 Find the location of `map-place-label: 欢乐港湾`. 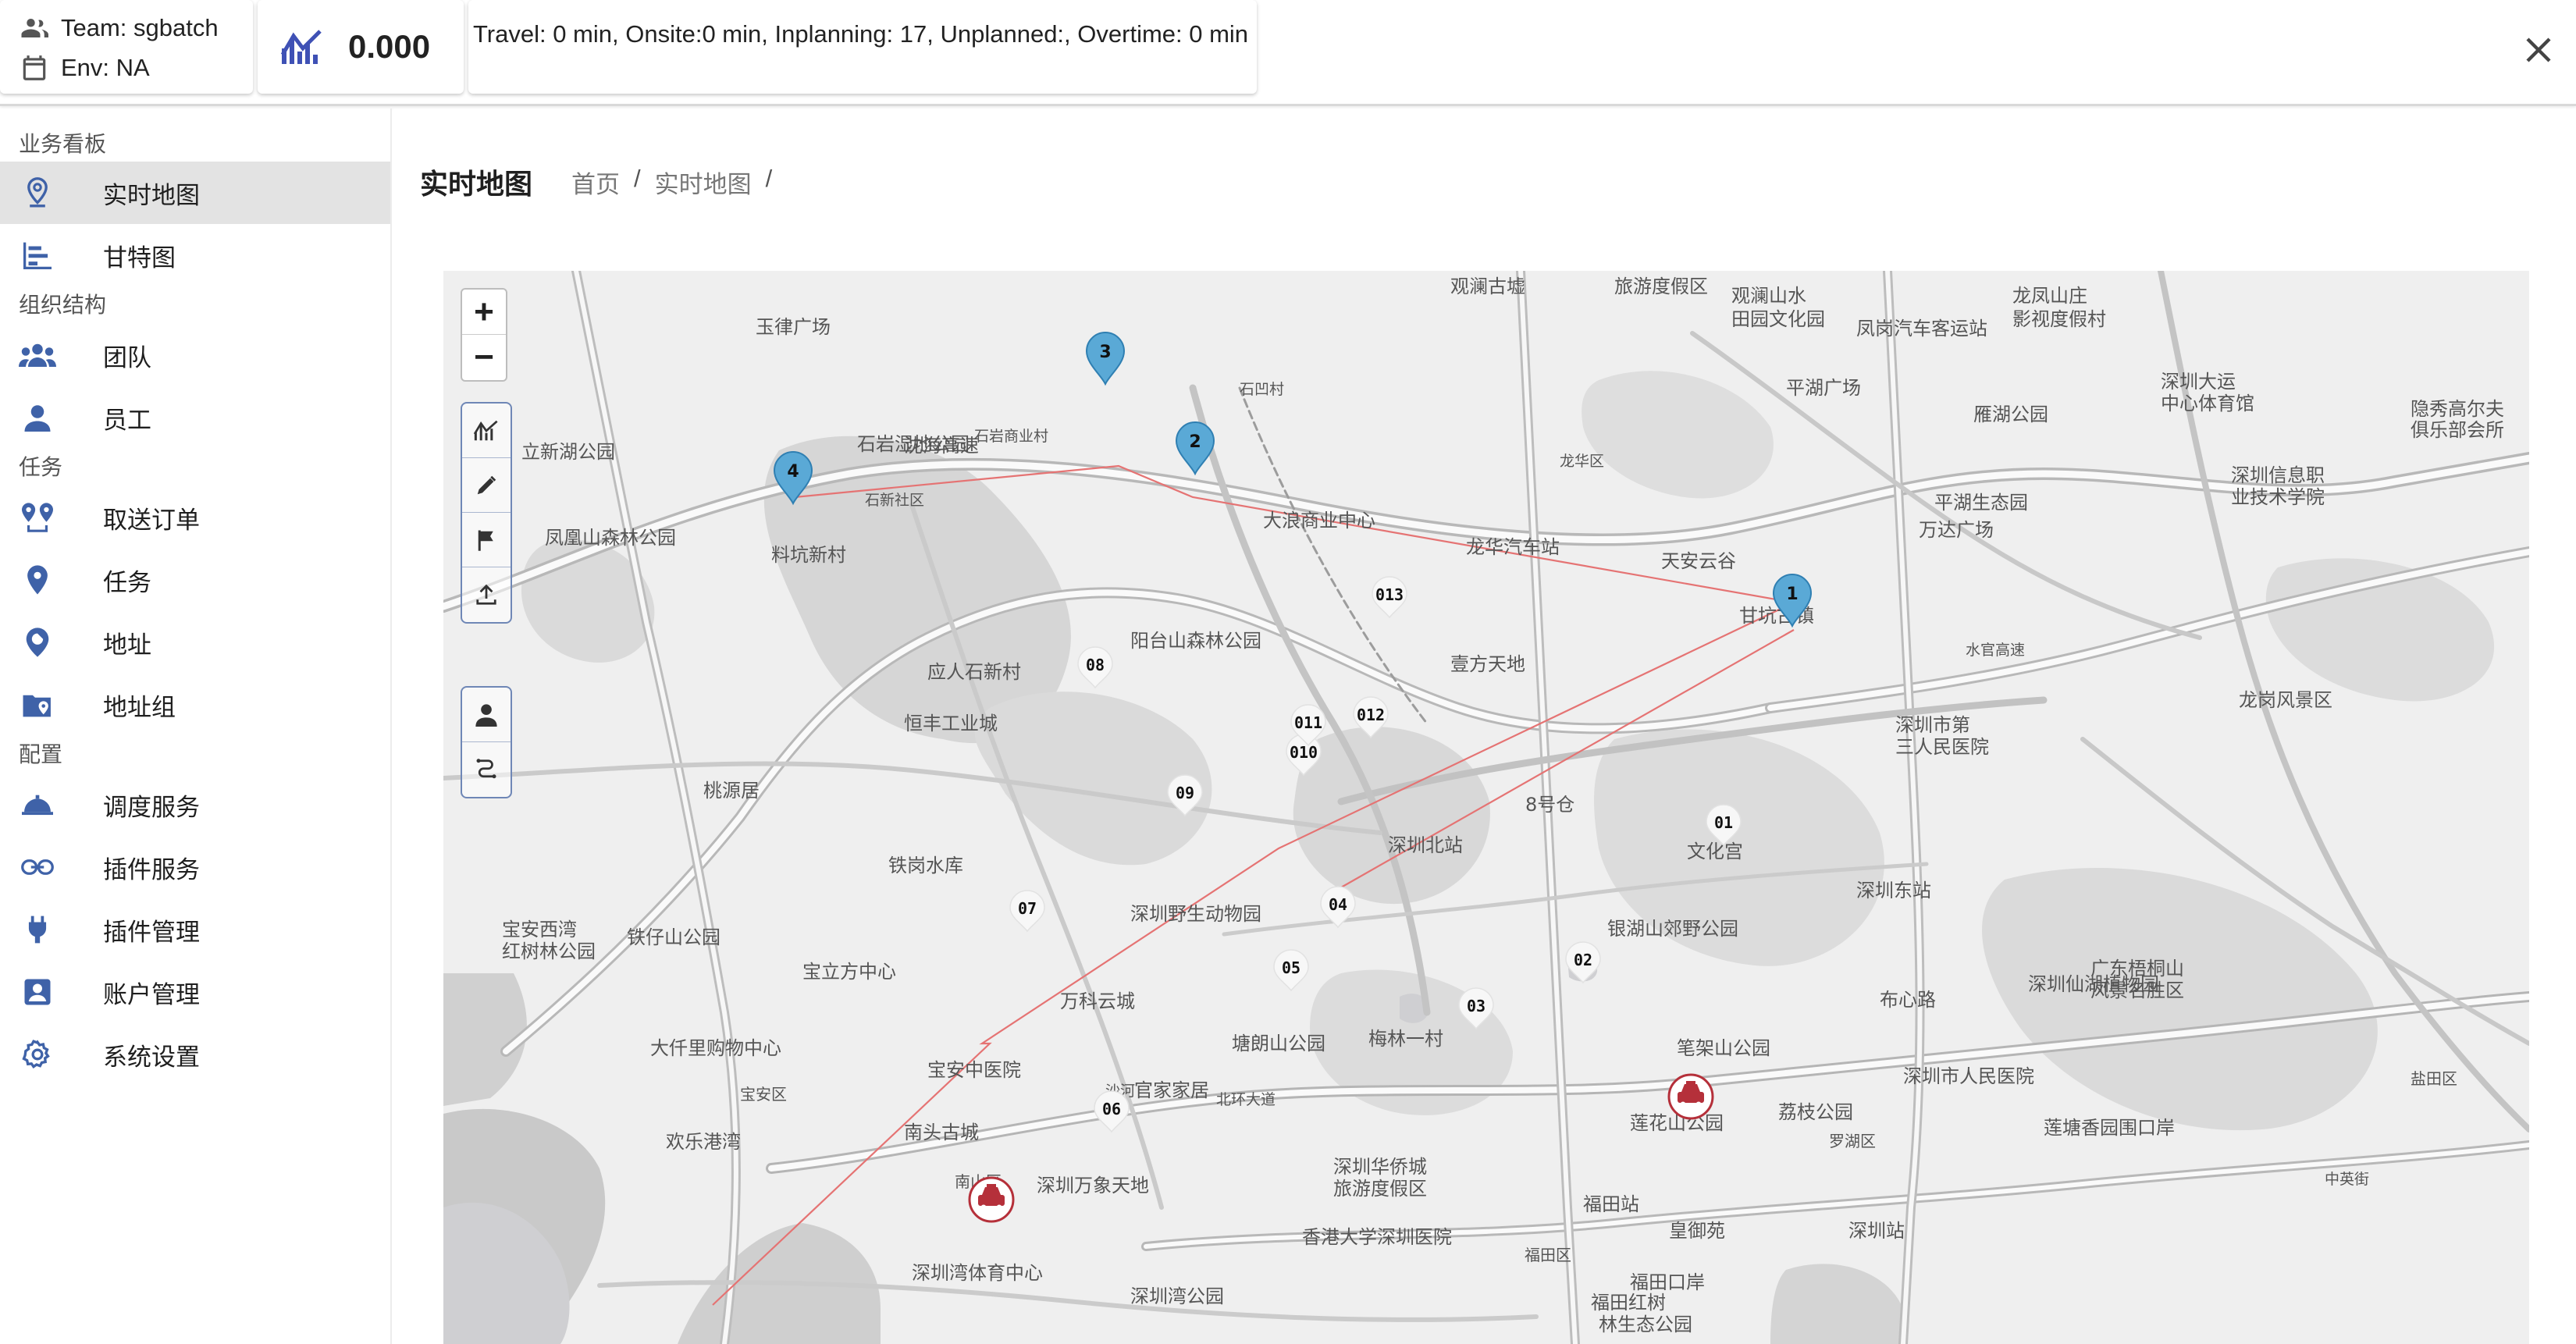

map-place-label: 欢乐港湾 is located at coordinates (703, 1142).